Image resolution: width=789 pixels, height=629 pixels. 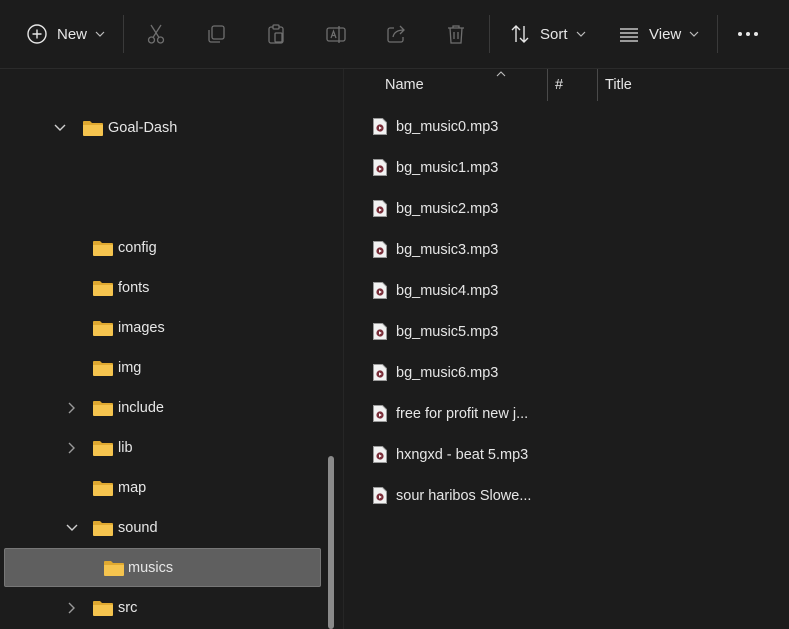 I want to click on clipboard-icon, so click(x=276, y=34).